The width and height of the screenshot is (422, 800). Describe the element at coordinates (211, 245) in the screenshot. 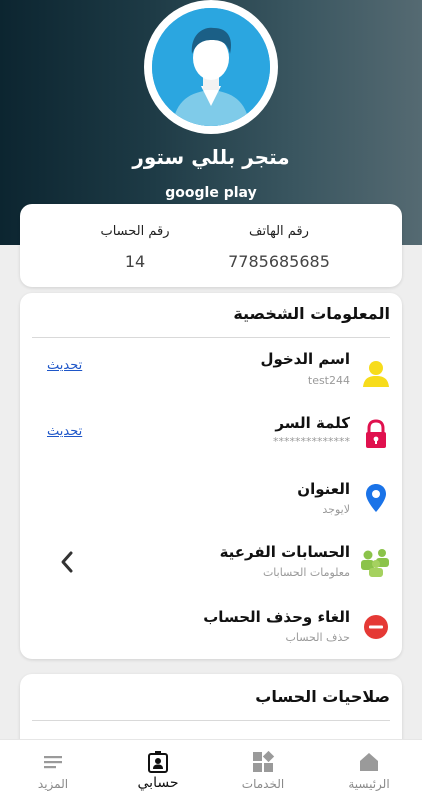

I see `account-stats-card: رقم الهاتف 7785685685 رقم الحساب 14` at that location.